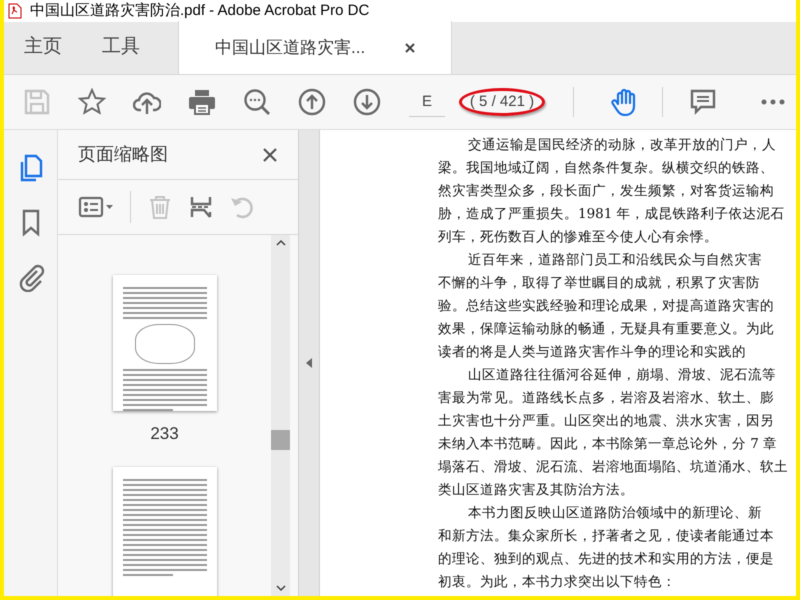 The width and height of the screenshot is (800, 600). Describe the element at coordinates (200, 10) in the screenshot. I see `window-title: 中国山区道路灾害防治.pdf - Adobe Acrobat Pro DC` at that location.